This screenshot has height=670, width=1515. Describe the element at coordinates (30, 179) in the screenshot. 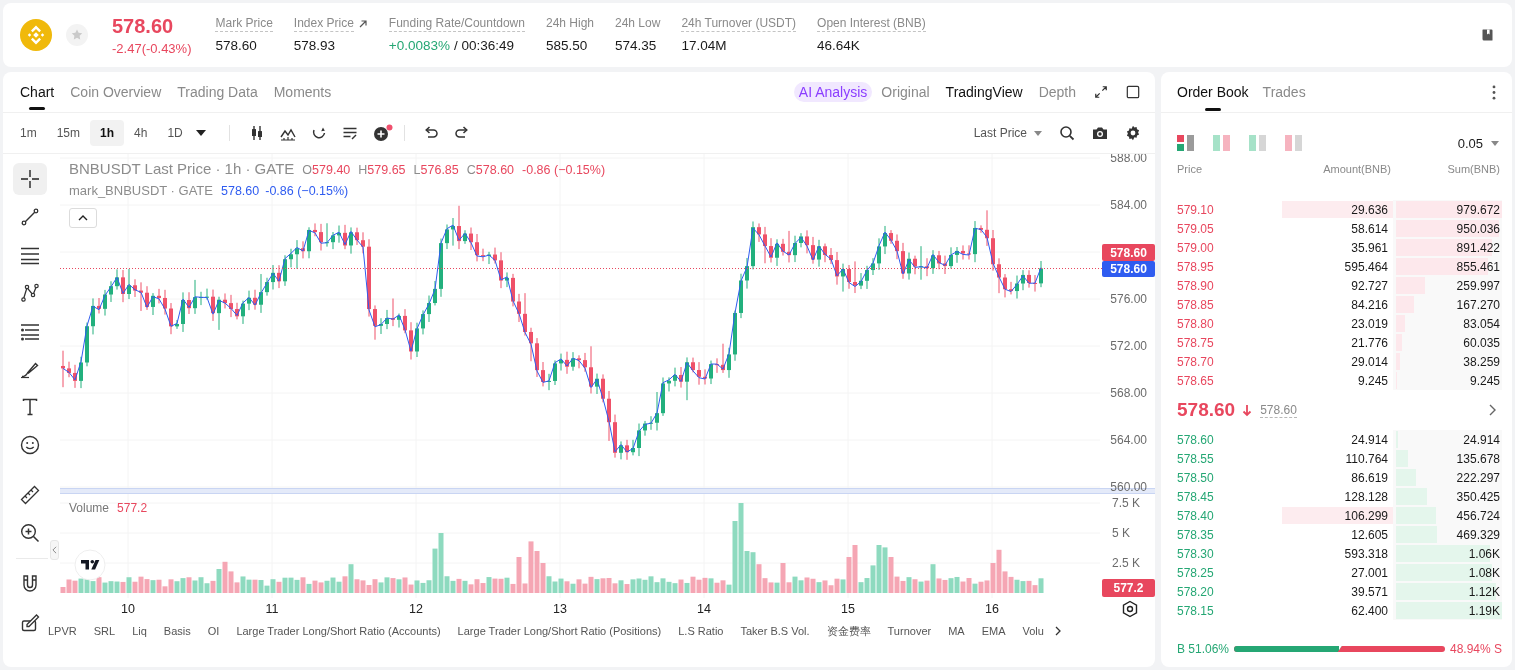

I see `drawing-tool-button` at that location.